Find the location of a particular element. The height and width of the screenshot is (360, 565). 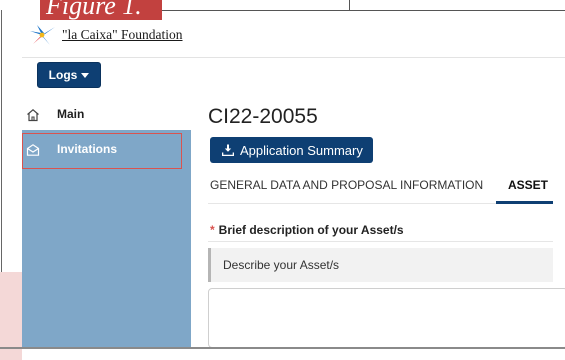

asset-description-textarea is located at coordinates (386, 318).